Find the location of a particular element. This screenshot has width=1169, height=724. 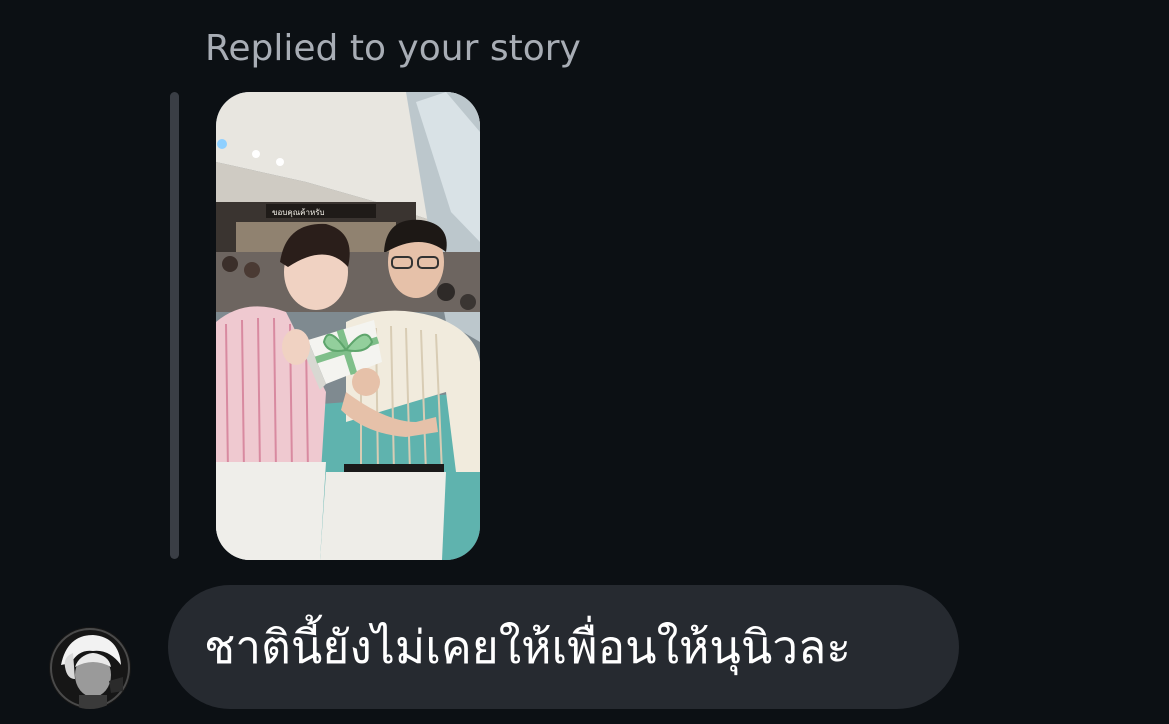

reply-indicator-bar is located at coordinates (174, 325).